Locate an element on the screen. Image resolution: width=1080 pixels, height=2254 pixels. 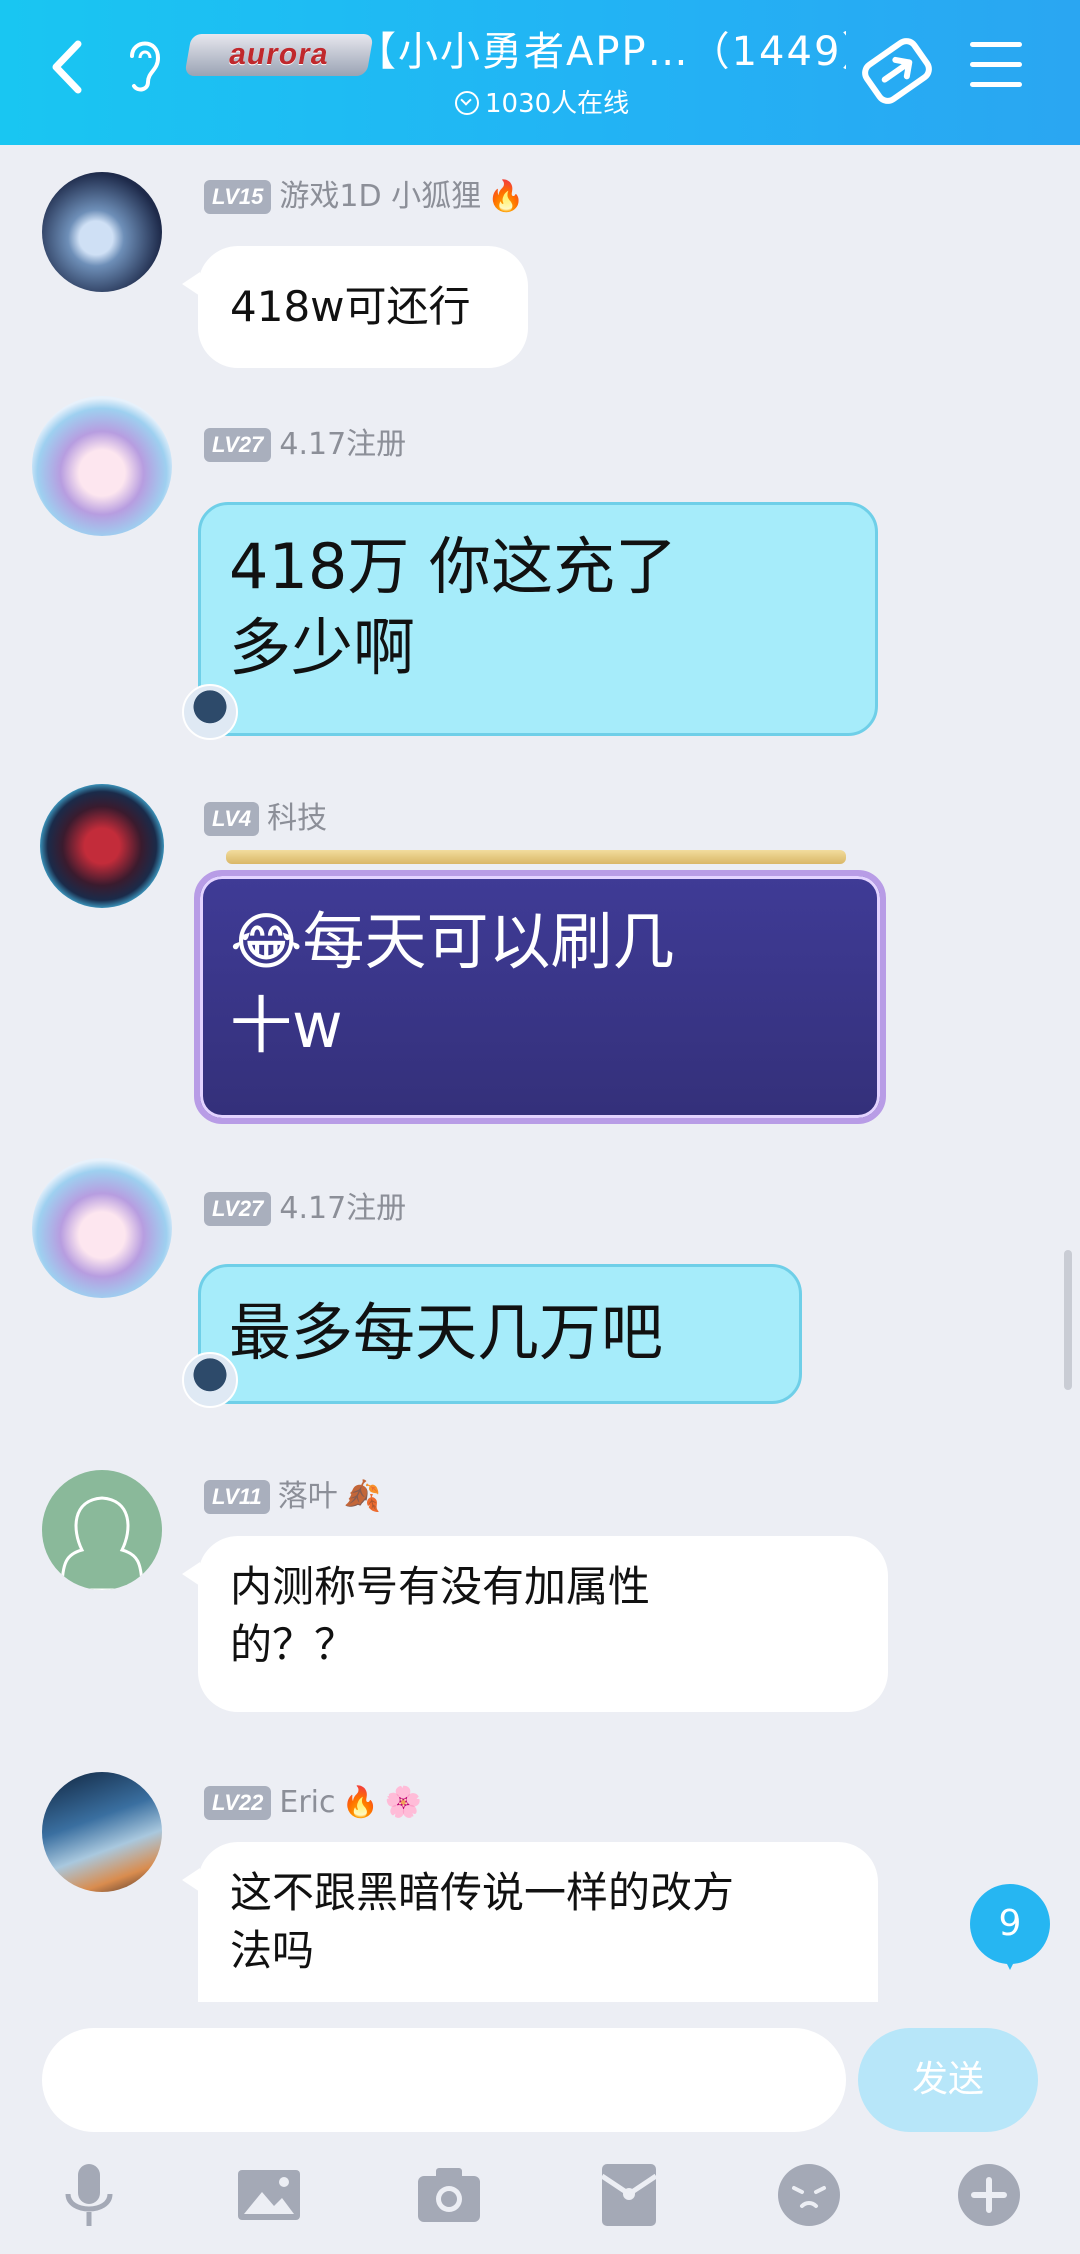
composer-toolbar is located at coordinates (540, 2204).